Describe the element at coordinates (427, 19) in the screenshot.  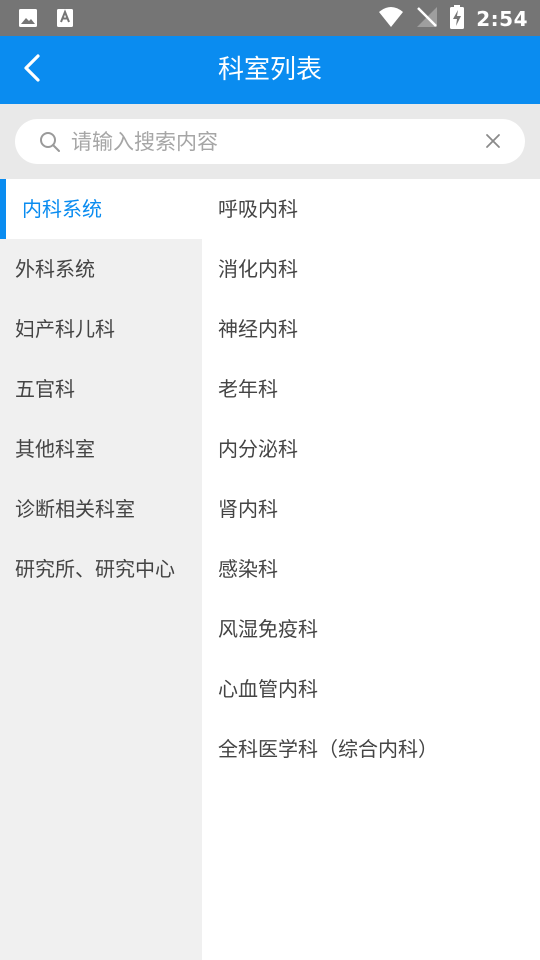
I see `no-signal-icon` at that location.